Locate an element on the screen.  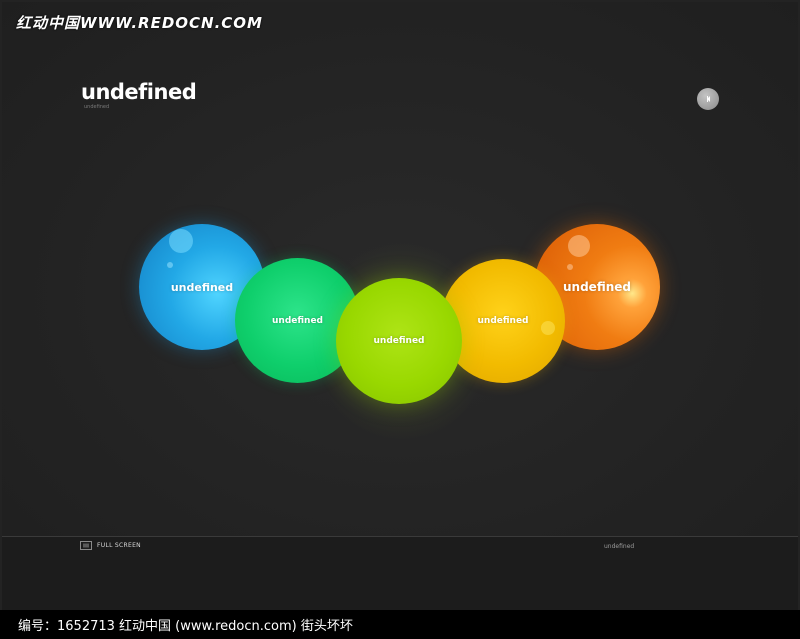
back-button is located at coordinates (708, 99).